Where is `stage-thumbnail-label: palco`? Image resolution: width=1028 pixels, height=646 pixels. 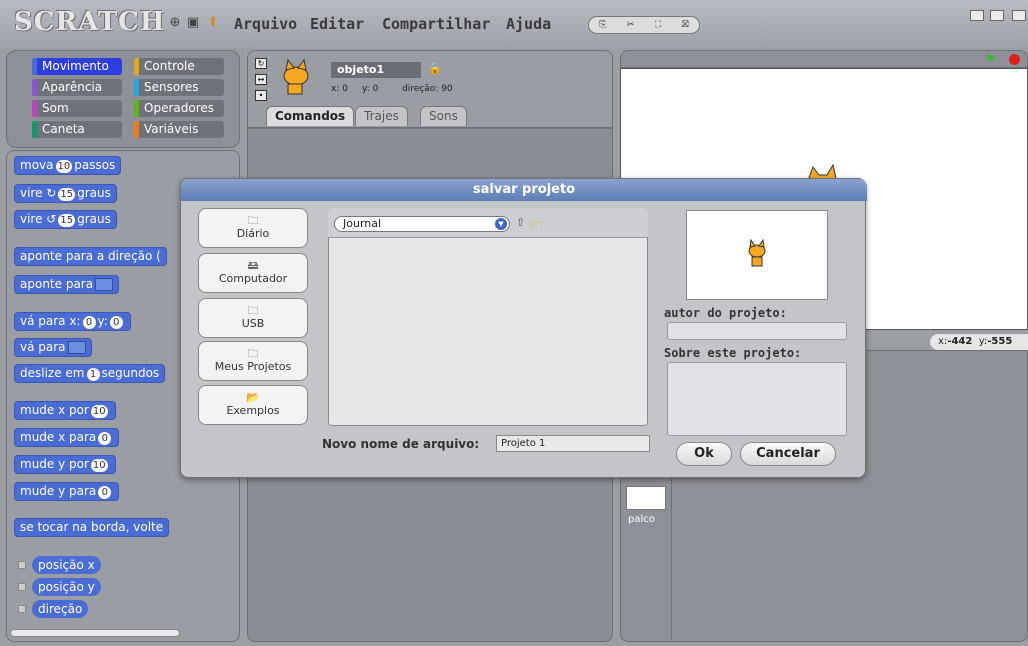
stage-thumbnail-label: palco is located at coordinates (641, 519).